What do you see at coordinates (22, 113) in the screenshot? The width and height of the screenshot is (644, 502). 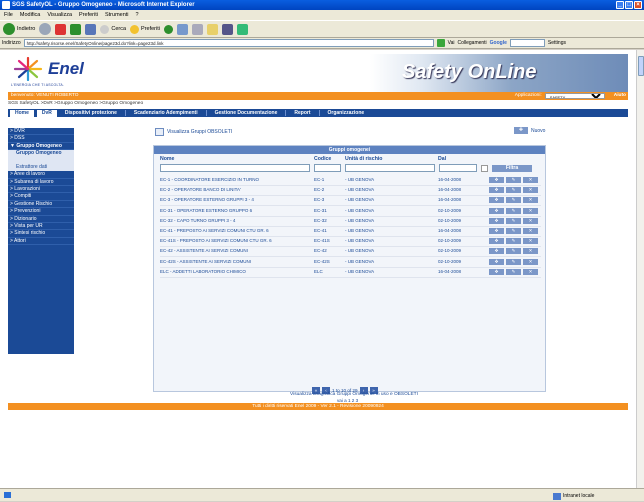 I see `tab-home: Home` at bounding box center [22, 113].